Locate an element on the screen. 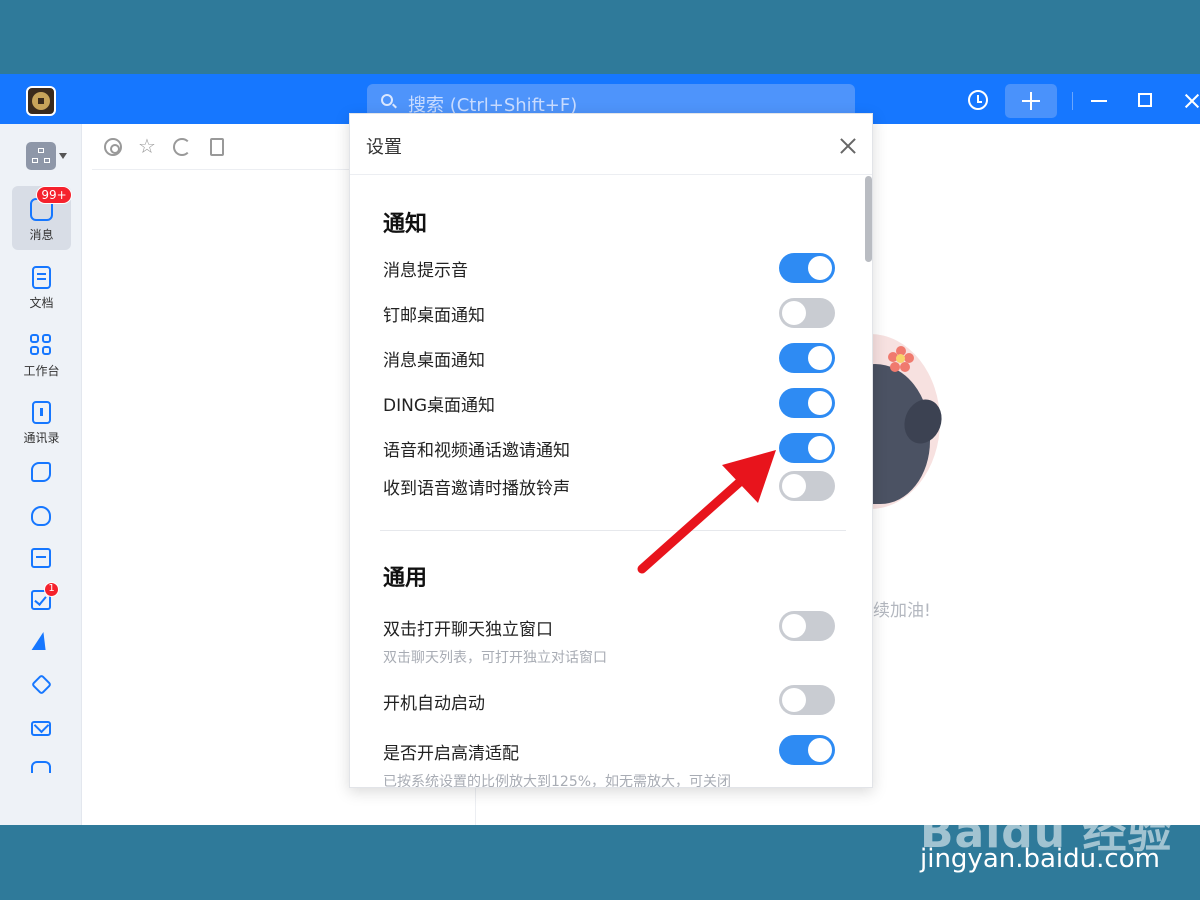 The height and width of the screenshot is (900, 1200). mail-icon is located at coordinates (41, 728).